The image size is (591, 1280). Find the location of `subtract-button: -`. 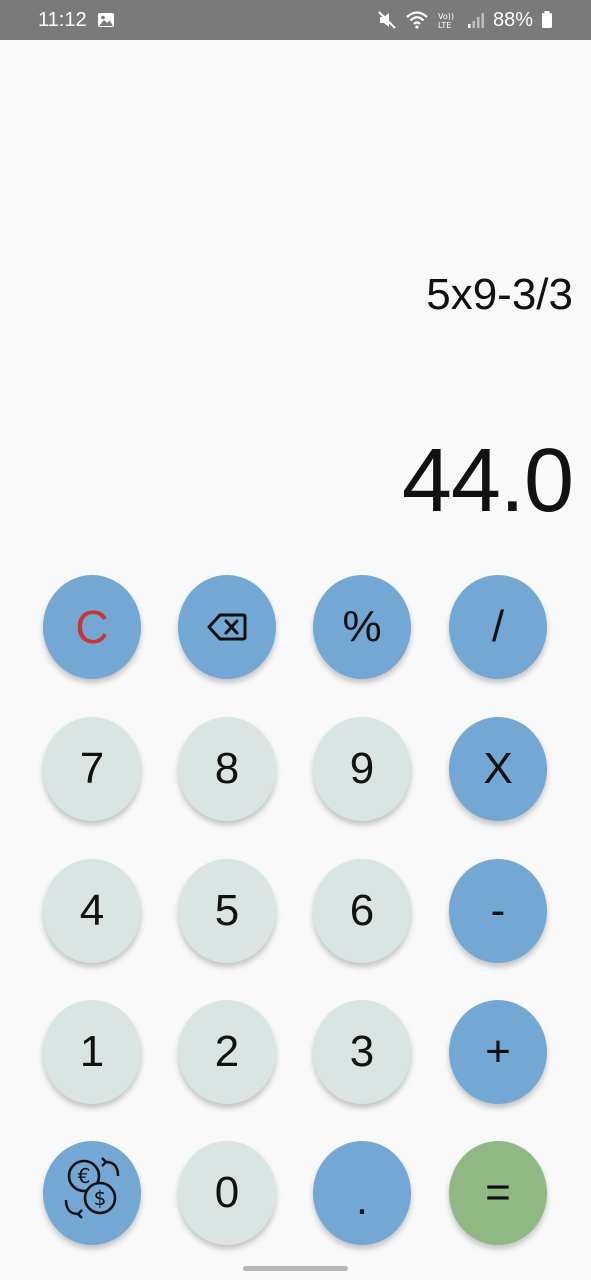

subtract-button: - is located at coordinates (498, 911).